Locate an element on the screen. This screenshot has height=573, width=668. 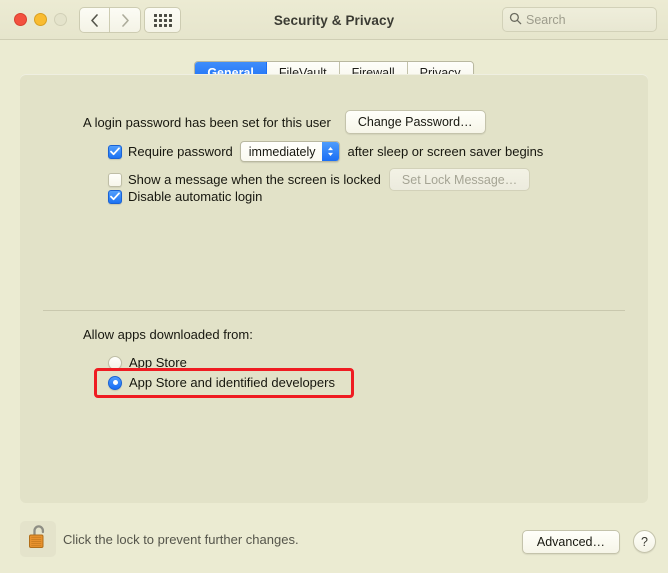
show-lock-message-checkbox is located at coordinates (115, 179).